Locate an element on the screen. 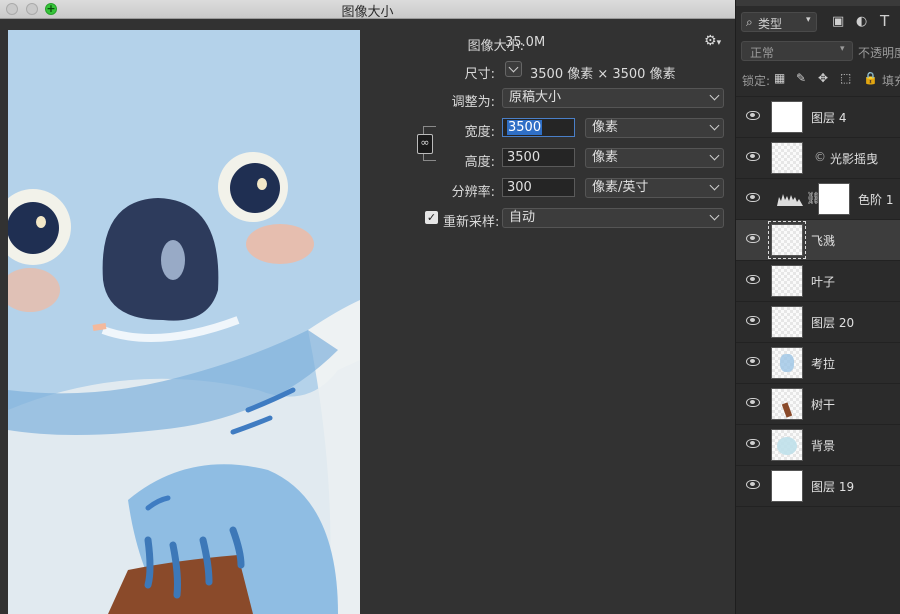 The width and height of the screenshot is (900, 614). width-unit-select: 像素 is located at coordinates (654, 128).